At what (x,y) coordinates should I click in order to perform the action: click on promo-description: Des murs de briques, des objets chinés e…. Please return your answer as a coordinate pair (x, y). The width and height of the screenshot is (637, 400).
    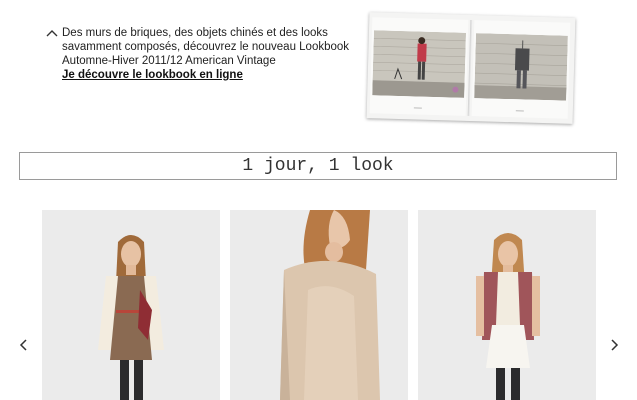
    Looking at the image, I should click on (206, 47).